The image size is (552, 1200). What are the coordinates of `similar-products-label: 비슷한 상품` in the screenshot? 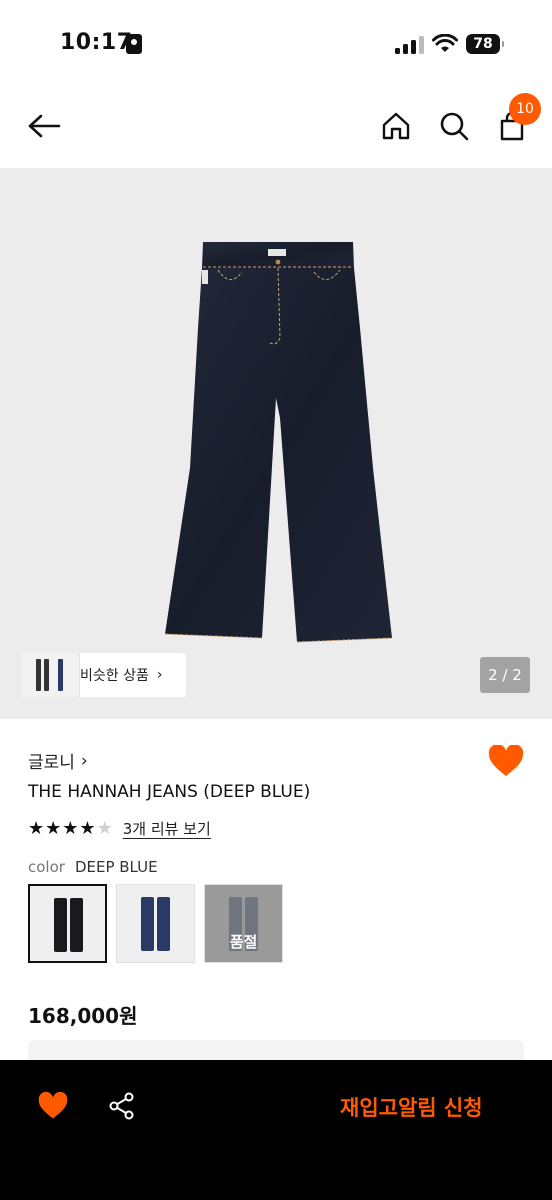 It's located at (114, 676).